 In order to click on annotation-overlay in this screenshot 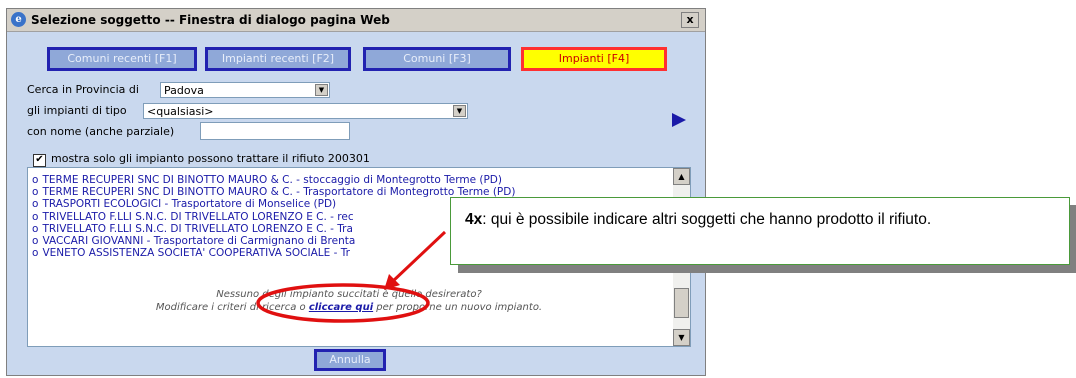, I will do `click(351, 276)`.